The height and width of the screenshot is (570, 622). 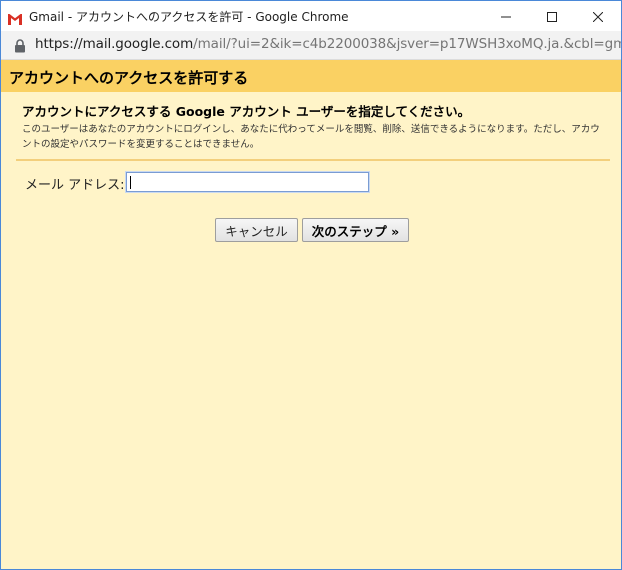 I want to click on maximize-icon, so click(x=552, y=16).